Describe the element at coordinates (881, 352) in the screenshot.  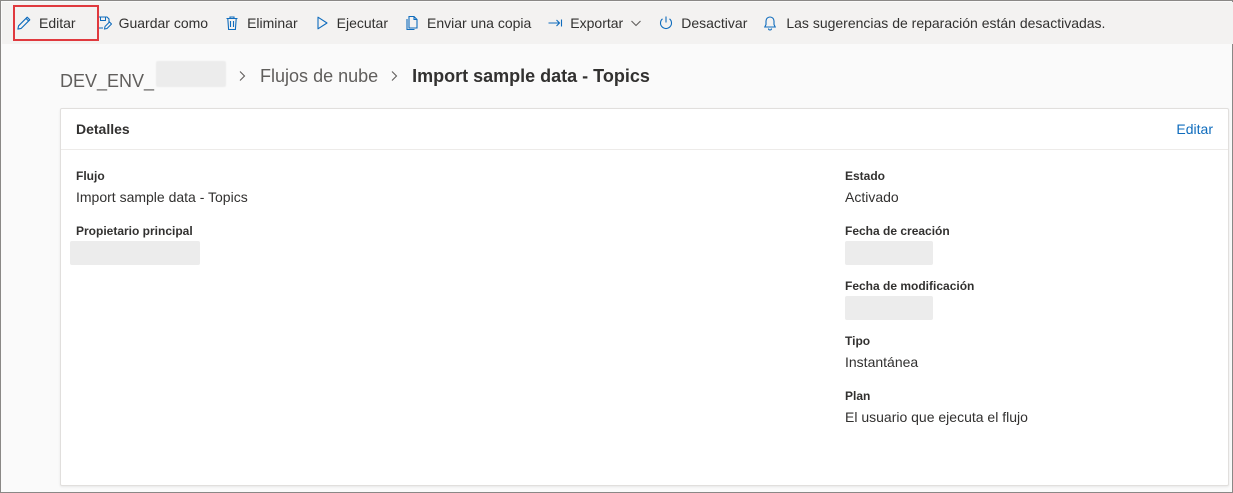
I see `type-field: Tipo Instantánea` at that location.